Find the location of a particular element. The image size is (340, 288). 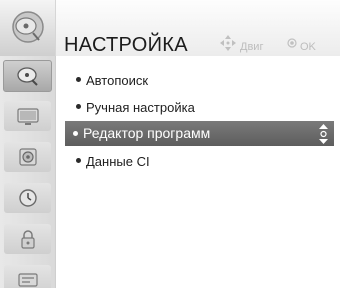

setup-satellite-icon is located at coordinates (27, 76).